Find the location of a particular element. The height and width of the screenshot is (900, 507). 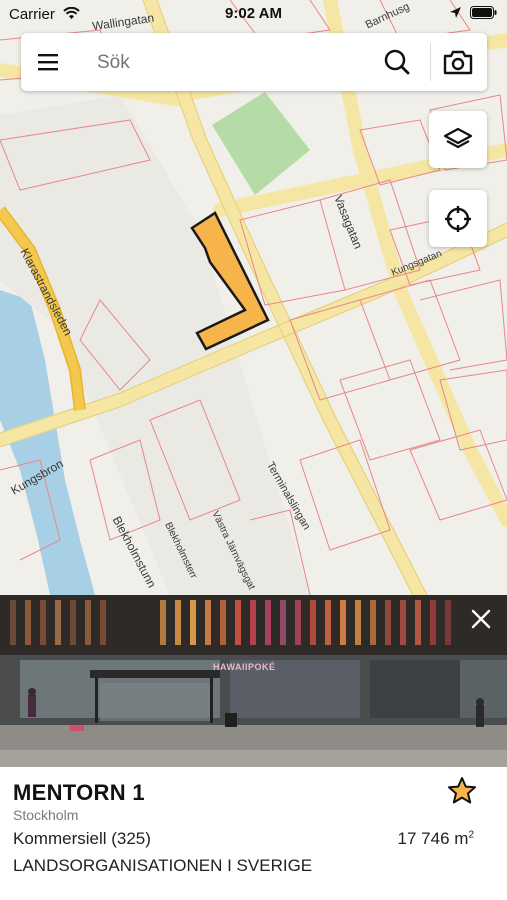

property-area: 17 746 m2 is located at coordinates (436, 839).